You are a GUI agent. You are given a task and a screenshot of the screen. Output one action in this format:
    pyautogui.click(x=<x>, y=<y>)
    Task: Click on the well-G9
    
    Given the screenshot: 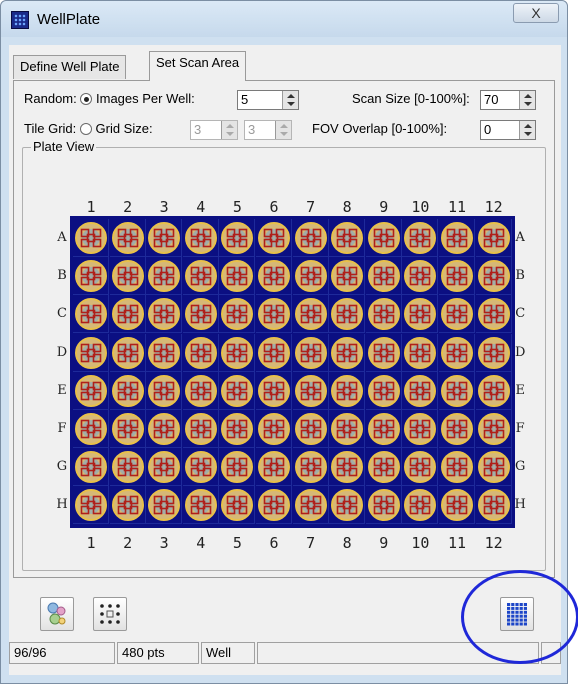 What is the action you would take?
    pyautogui.click(x=383, y=467)
    